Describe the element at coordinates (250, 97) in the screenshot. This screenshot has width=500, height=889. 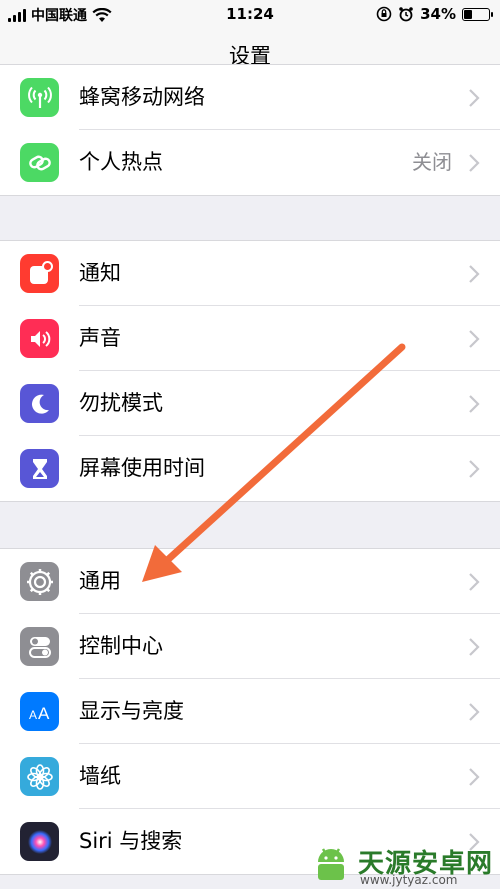
I see `settings-row: 蜂窝移动网络` at that location.